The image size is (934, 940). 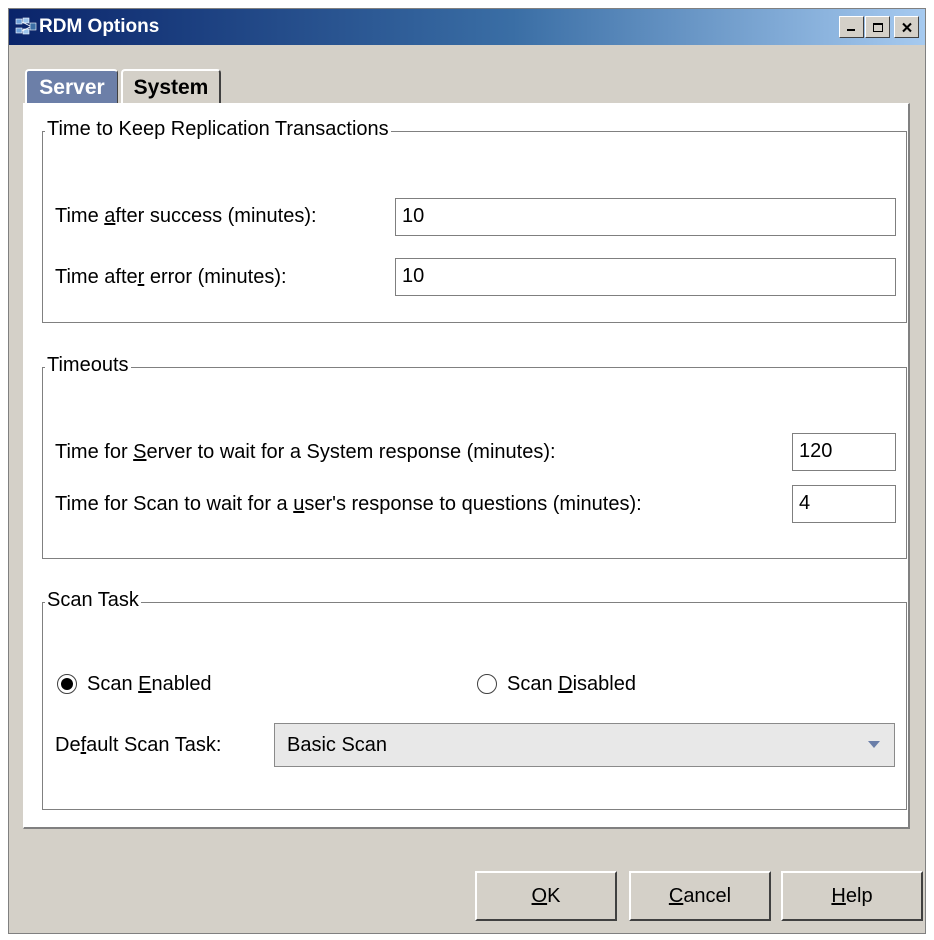 What do you see at coordinates (67, 684) in the screenshot?
I see `scan-enabled-radio` at bounding box center [67, 684].